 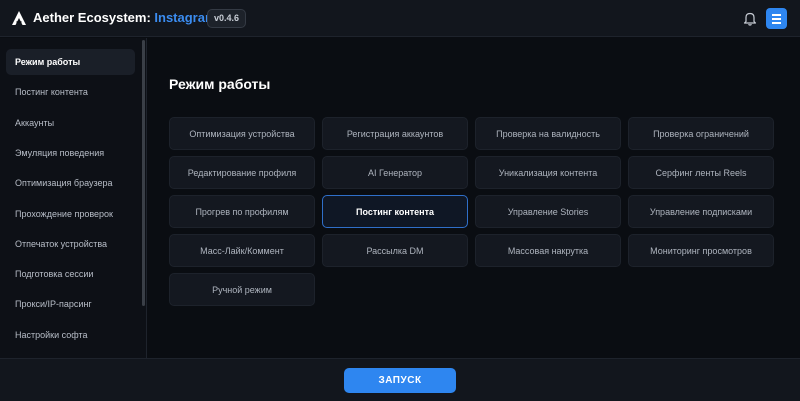 What do you see at coordinates (143, 173) in the screenshot?
I see `sidebar-scrollbar` at bounding box center [143, 173].